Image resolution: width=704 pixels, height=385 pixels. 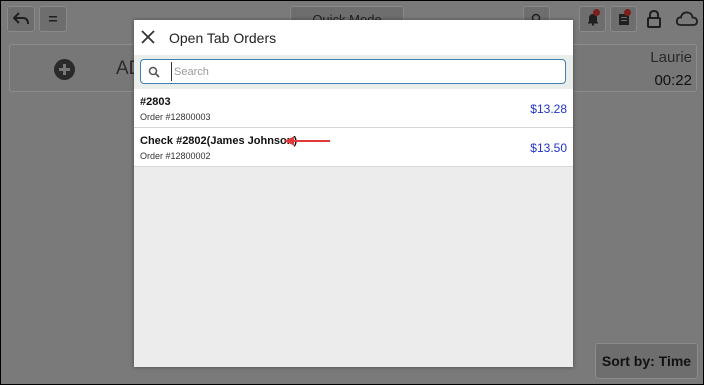 What do you see at coordinates (307, 141) in the screenshot?
I see `annotation-arrow-icon` at bounding box center [307, 141].